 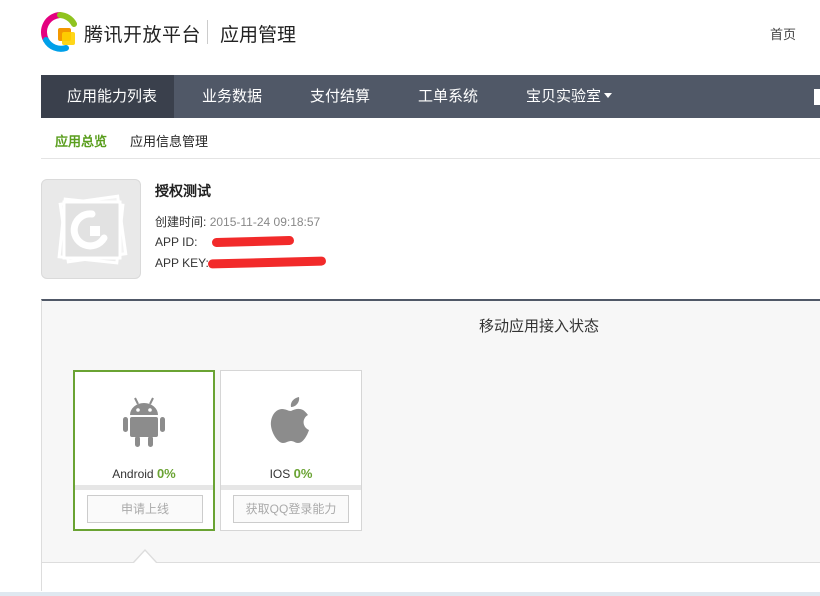 I want to click on page-subtitle: 应用管理, so click(x=258, y=35).